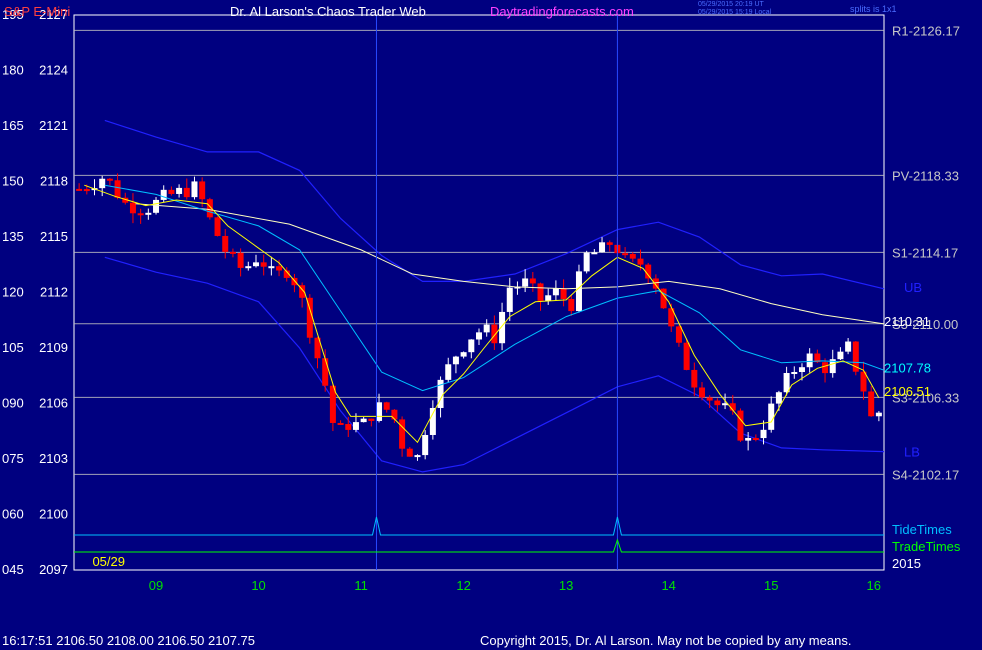  I want to click on x-tick: 16, so click(874, 585).